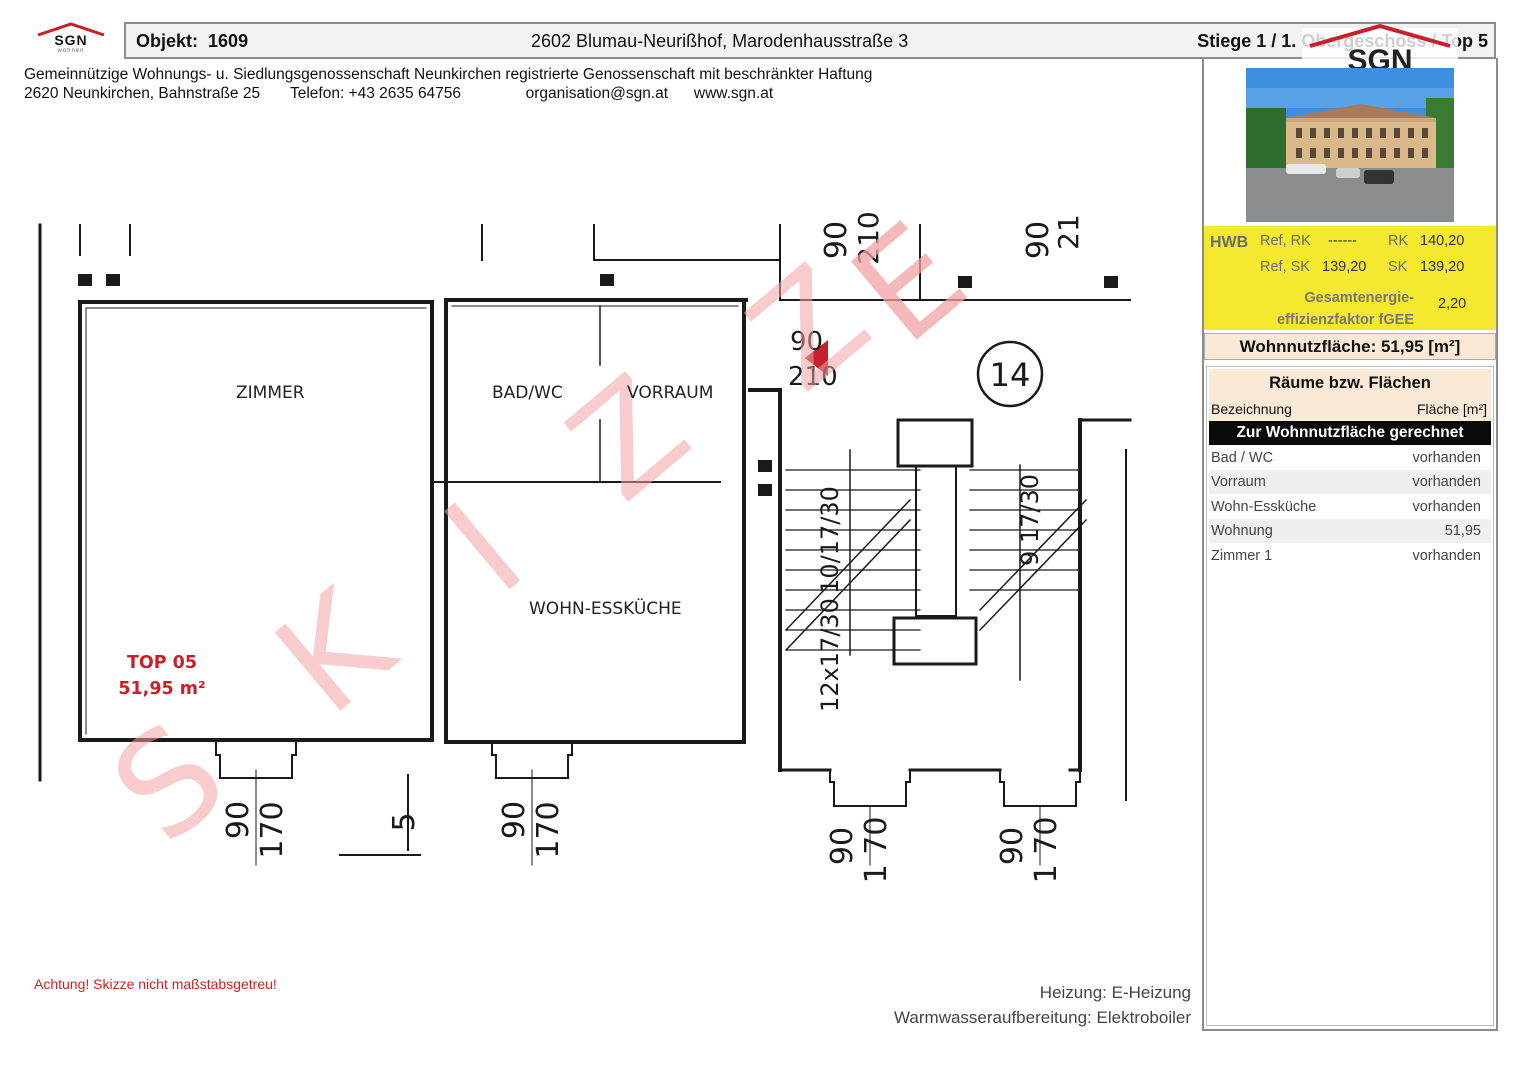 The height and width of the screenshot is (1080, 1527). What do you see at coordinates (1042, 1017) in the screenshot?
I see `warmwater-info: Warmwasseraufbereitung: Elektroboiler` at bounding box center [1042, 1017].